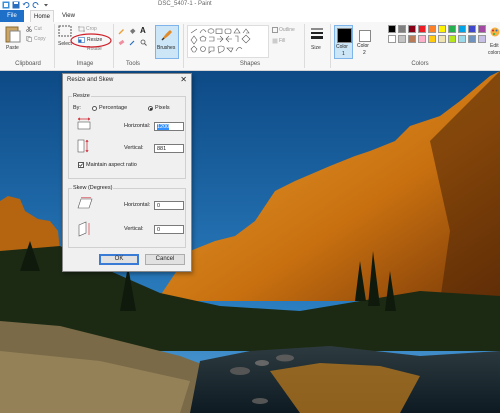  What do you see at coordinates (36, 5) in the screenshot?
I see `redo-icon` at bounding box center [36, 5].